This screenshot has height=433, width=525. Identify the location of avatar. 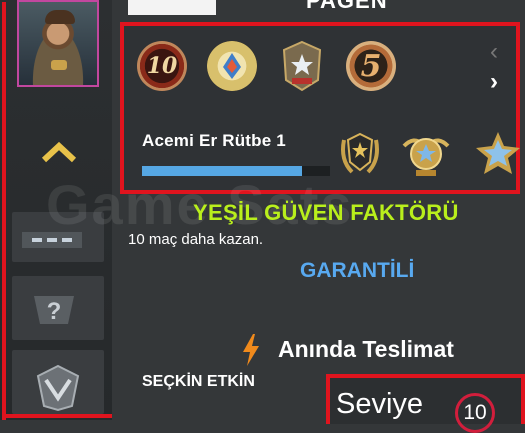
(58, 43).